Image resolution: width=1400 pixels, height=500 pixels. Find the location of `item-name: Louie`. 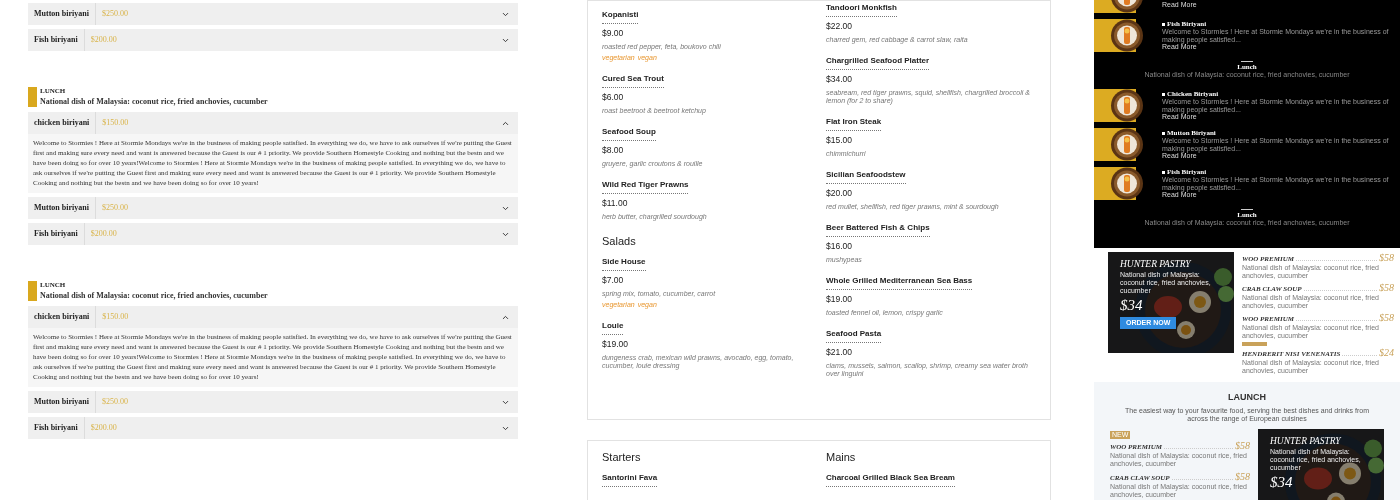

item-name: Louie is located at coordinates (613, 328).